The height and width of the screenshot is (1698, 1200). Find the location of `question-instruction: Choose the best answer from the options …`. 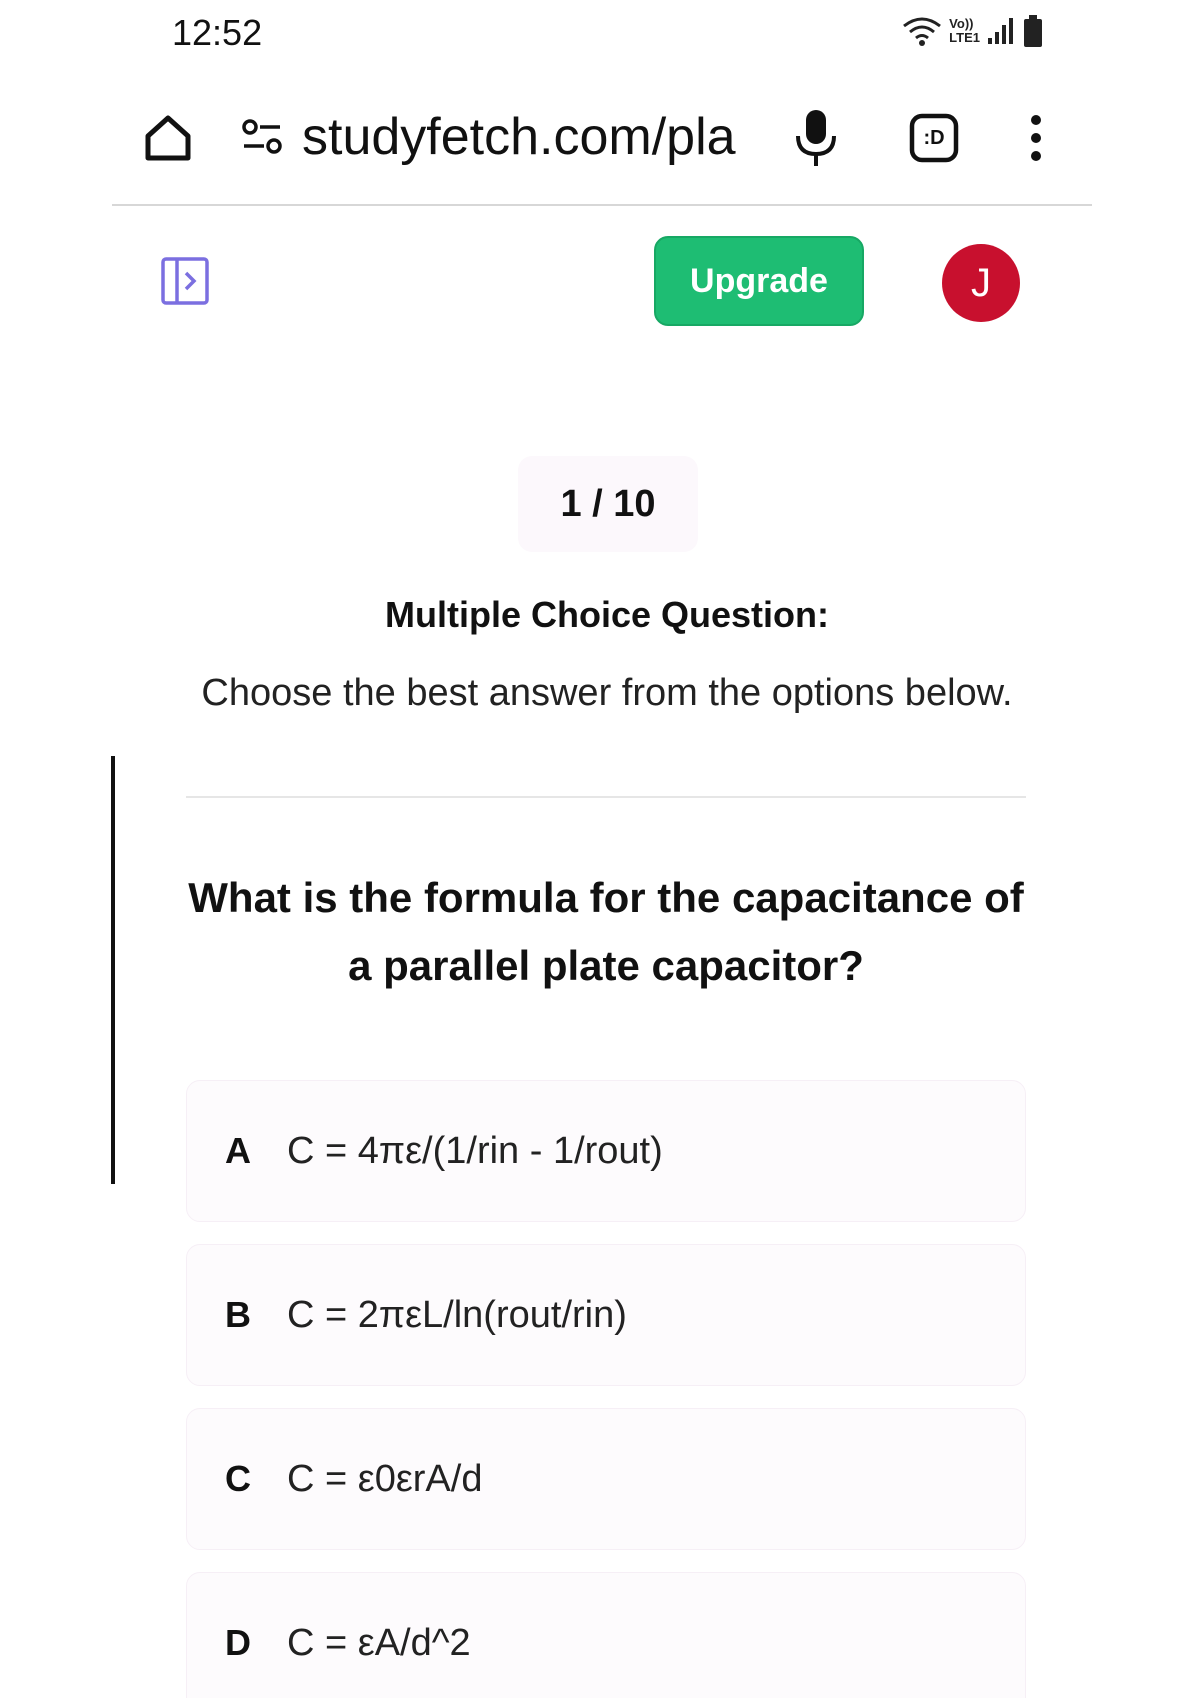

question-instruction: Choose the best answer from the options … is located at coordinates (607, 693).